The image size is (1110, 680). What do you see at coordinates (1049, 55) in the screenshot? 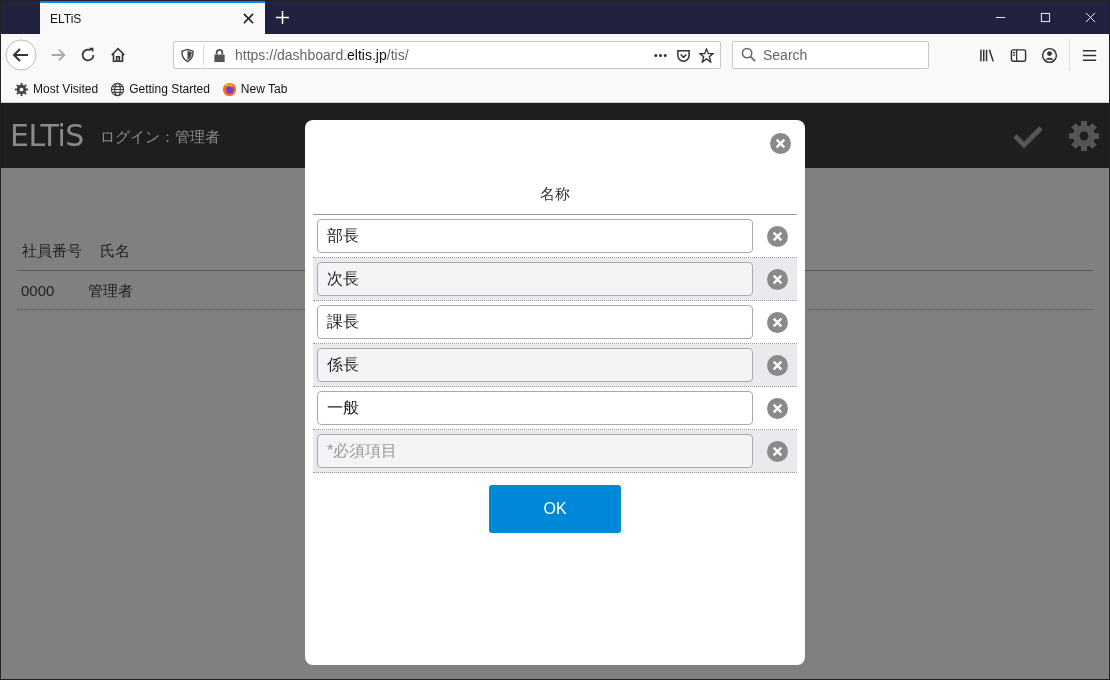
I see `account-icon` at bounding box center [1049, 55].